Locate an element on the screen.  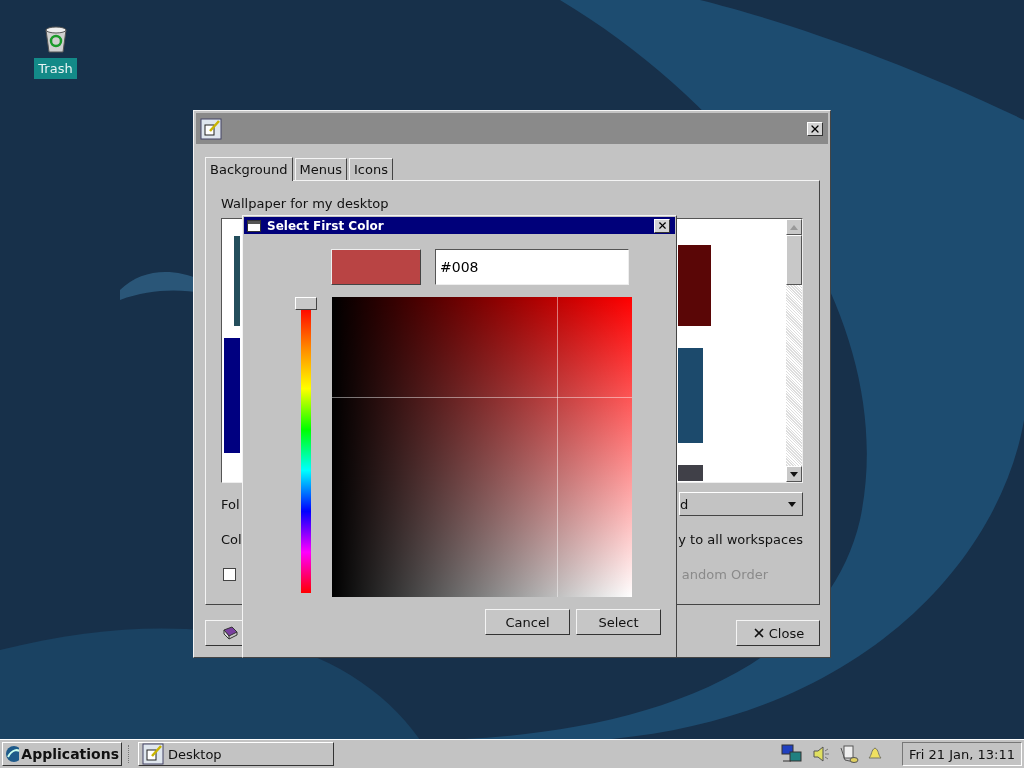
up-arrow-icon is located at coordinates (794, 227).